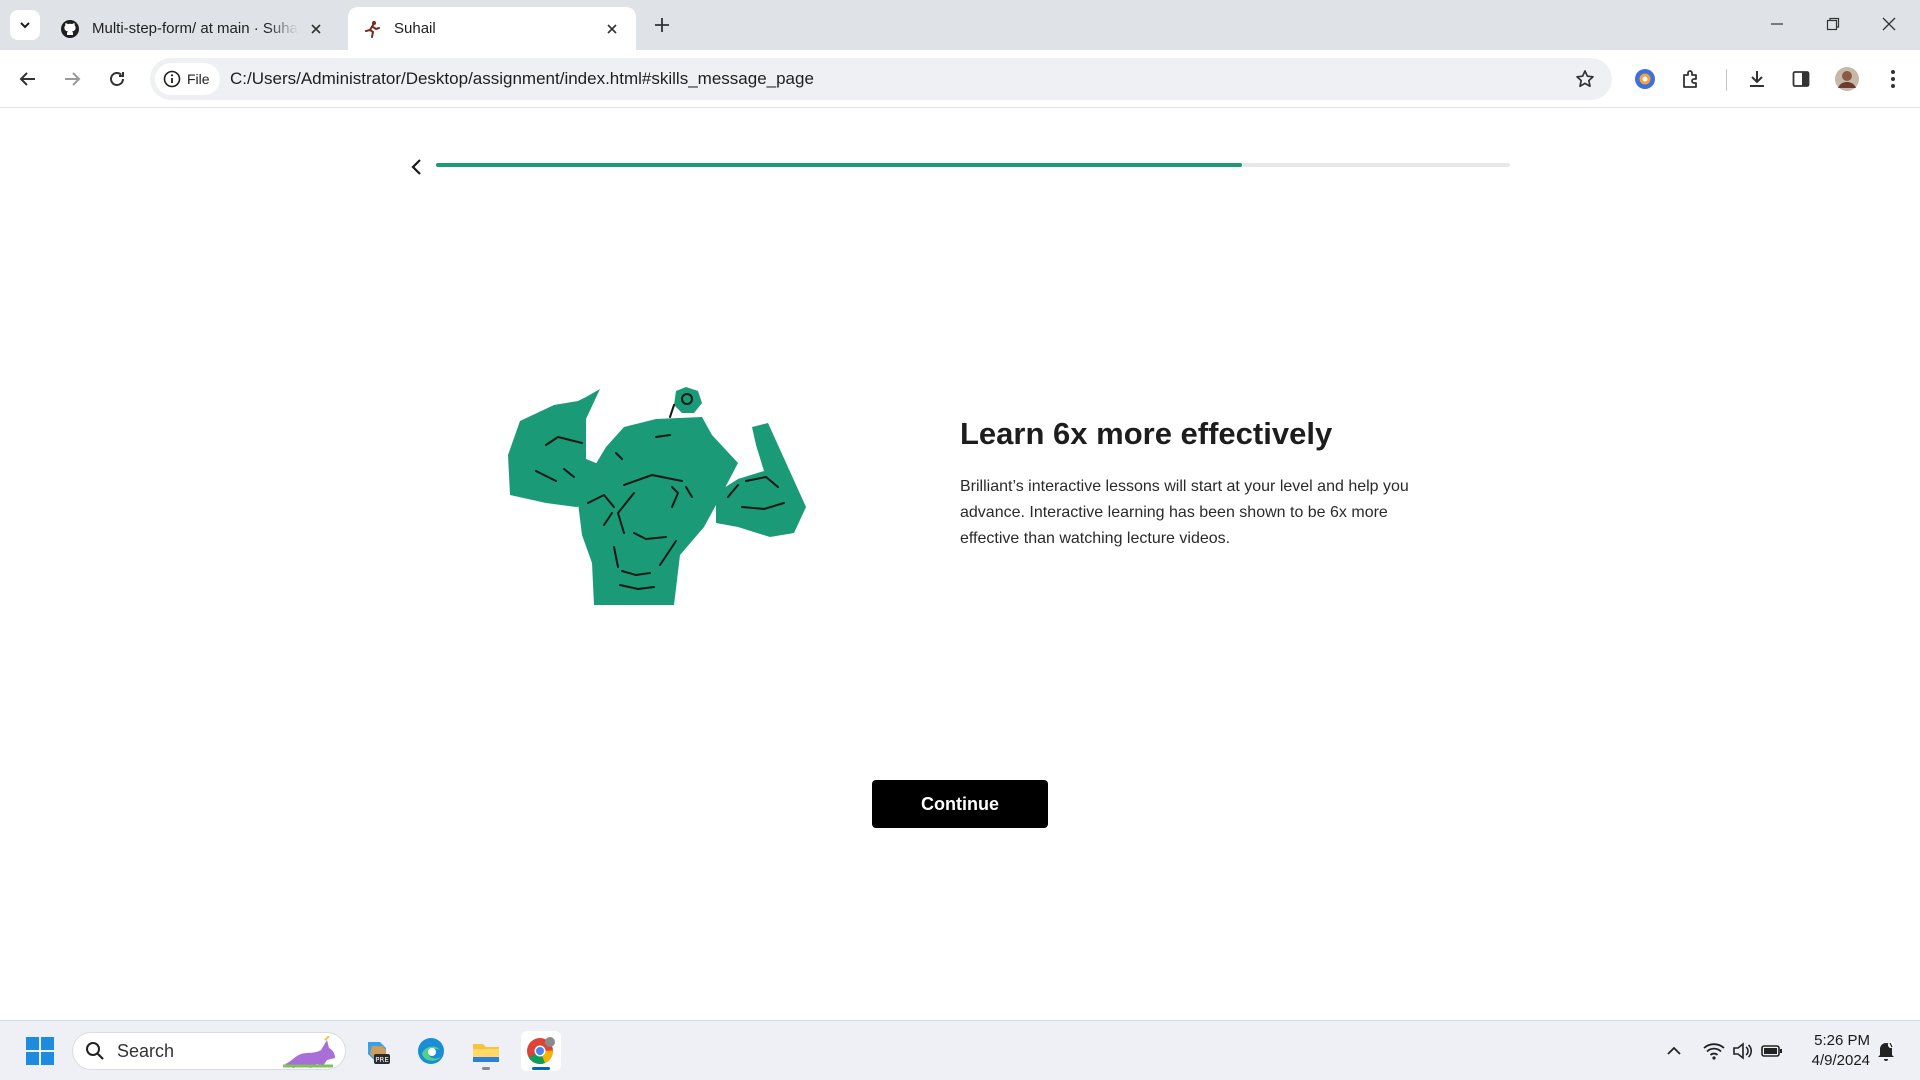 The width and height of the screenshot is (1920, 1080). I want to click on volume-control, so click(1742, 1051).